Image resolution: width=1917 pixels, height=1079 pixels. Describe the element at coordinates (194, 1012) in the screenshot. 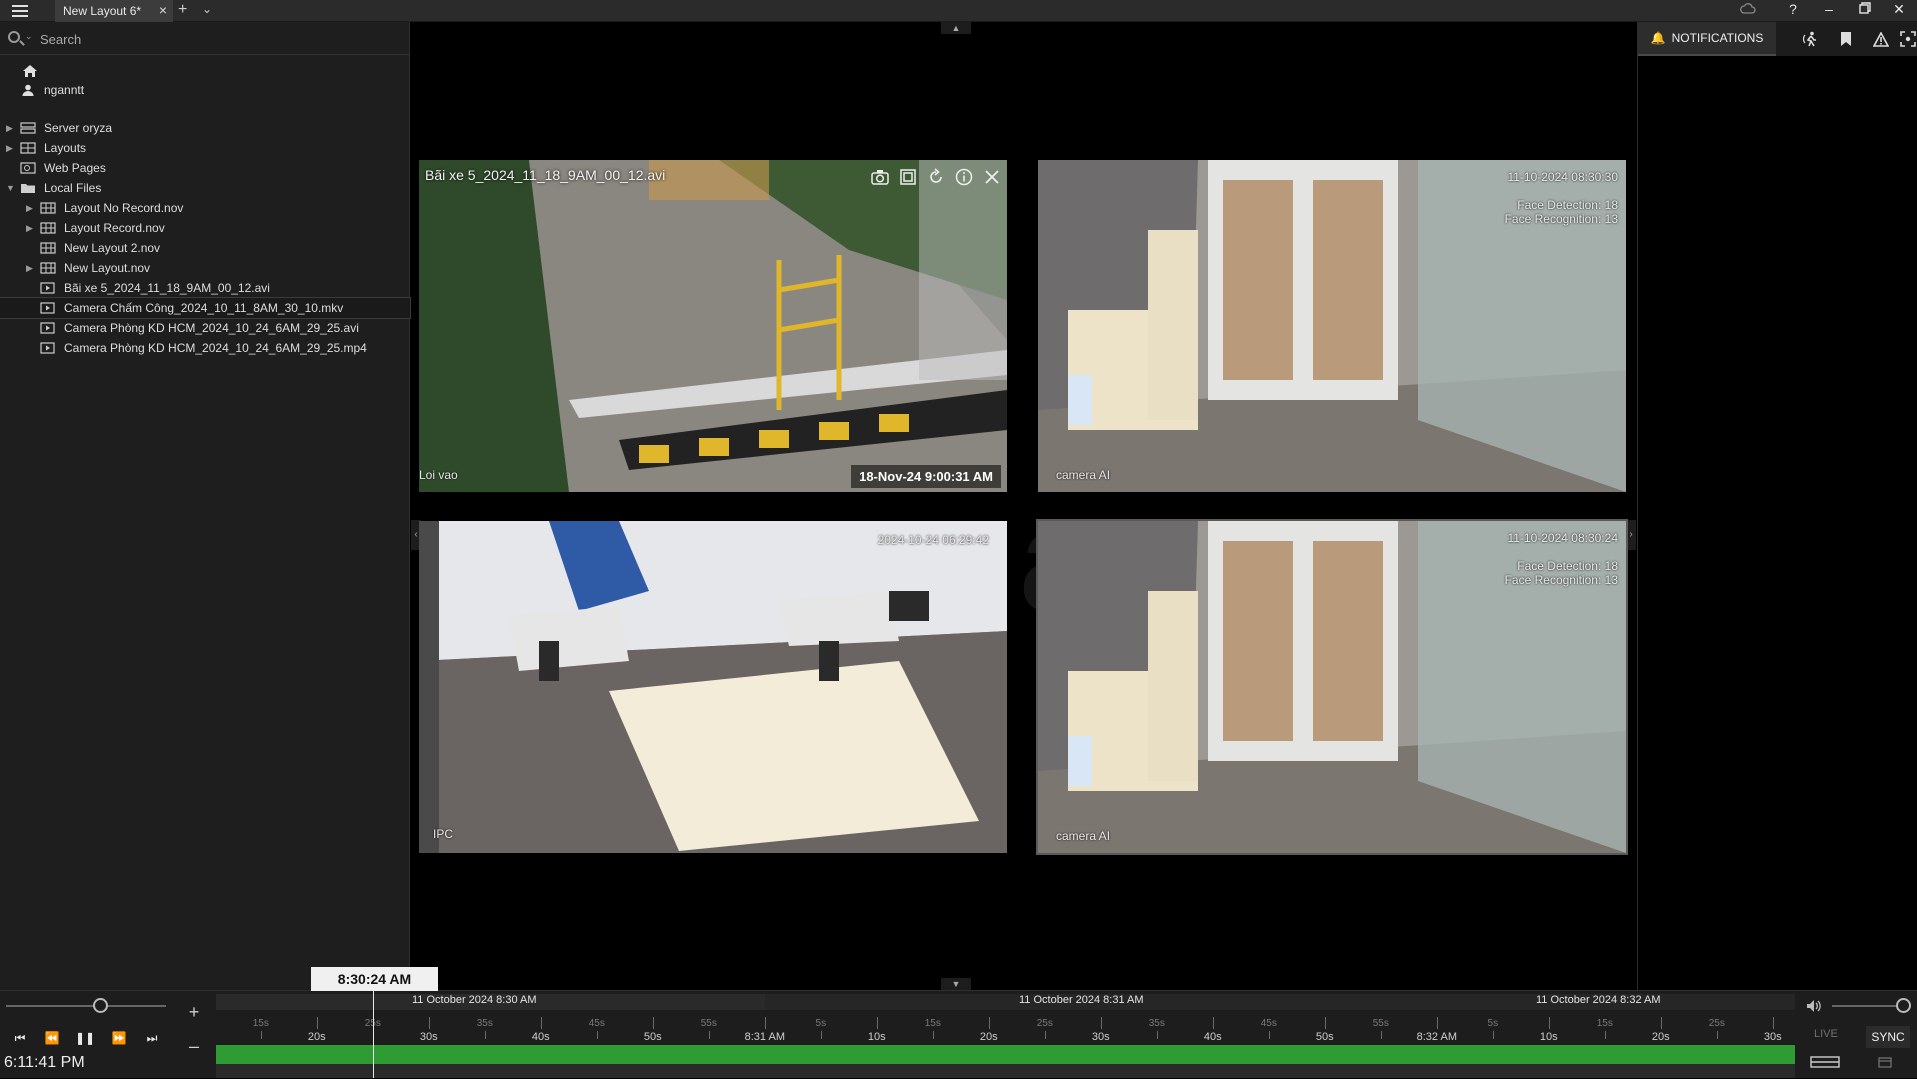

I see `zoom-in-icon: +` at that location.